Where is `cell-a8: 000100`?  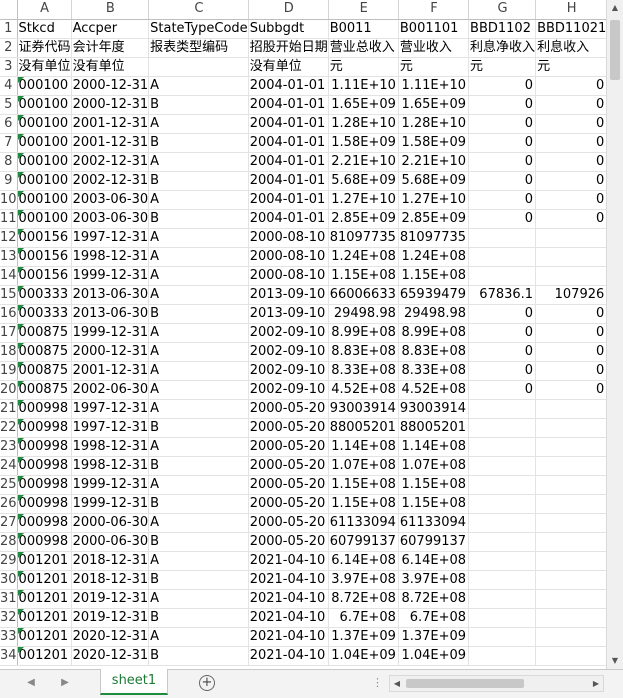
cell-a8: 000100 is located at coordinates (44, 162).